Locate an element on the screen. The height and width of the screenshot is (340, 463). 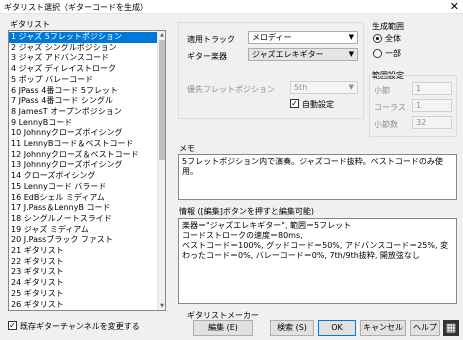
auto-setting-checkbox: ✓ is located at coordinates (294, 103).